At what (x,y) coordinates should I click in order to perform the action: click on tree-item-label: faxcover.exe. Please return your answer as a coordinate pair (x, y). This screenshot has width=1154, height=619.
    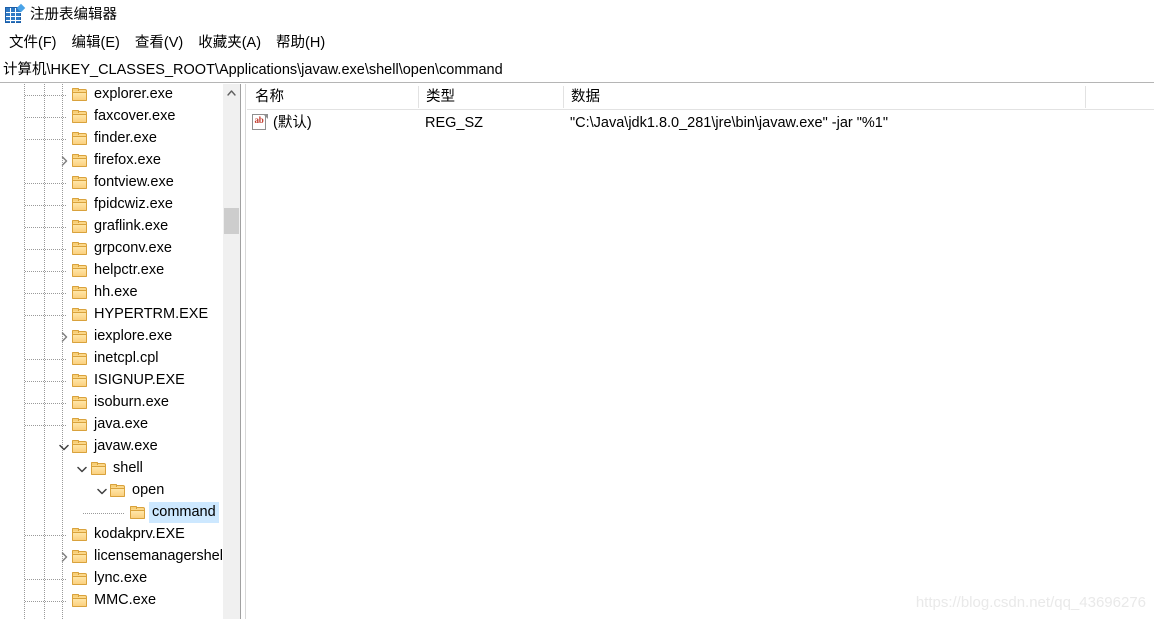
    Looking at the image, I should click on (135, 116).